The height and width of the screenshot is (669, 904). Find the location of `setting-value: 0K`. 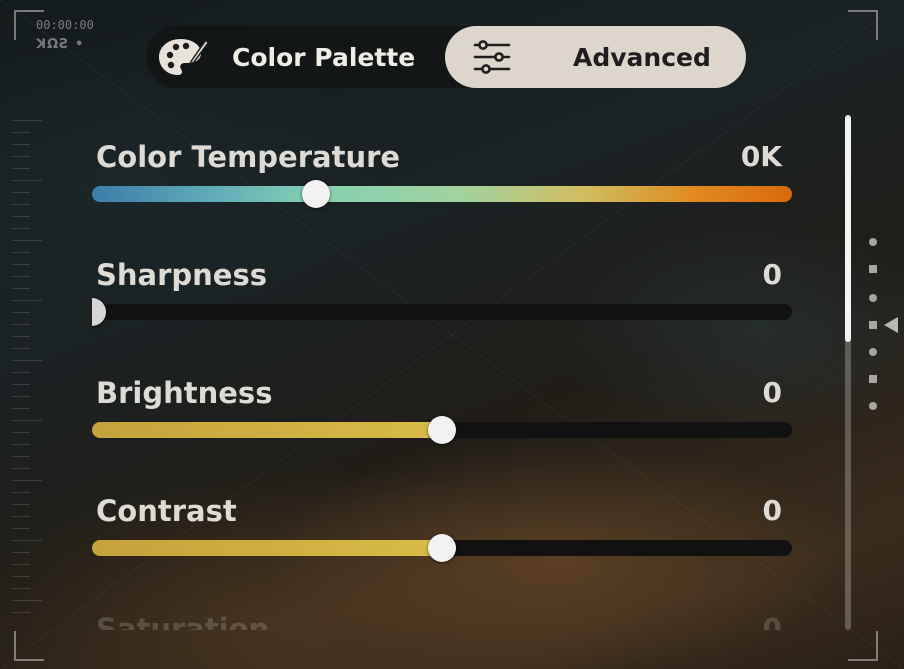

setting-value: 0K is located at coordinates (761, 156).